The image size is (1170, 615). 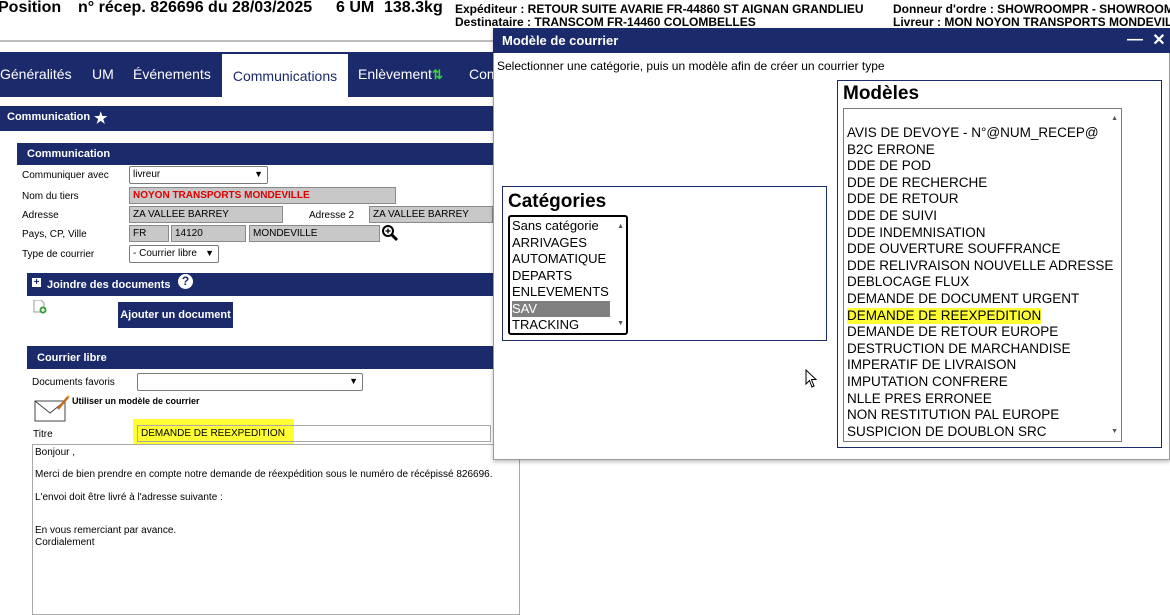 I want to click on ville-field: MONDEVILLE, so click(x=314, y=233).